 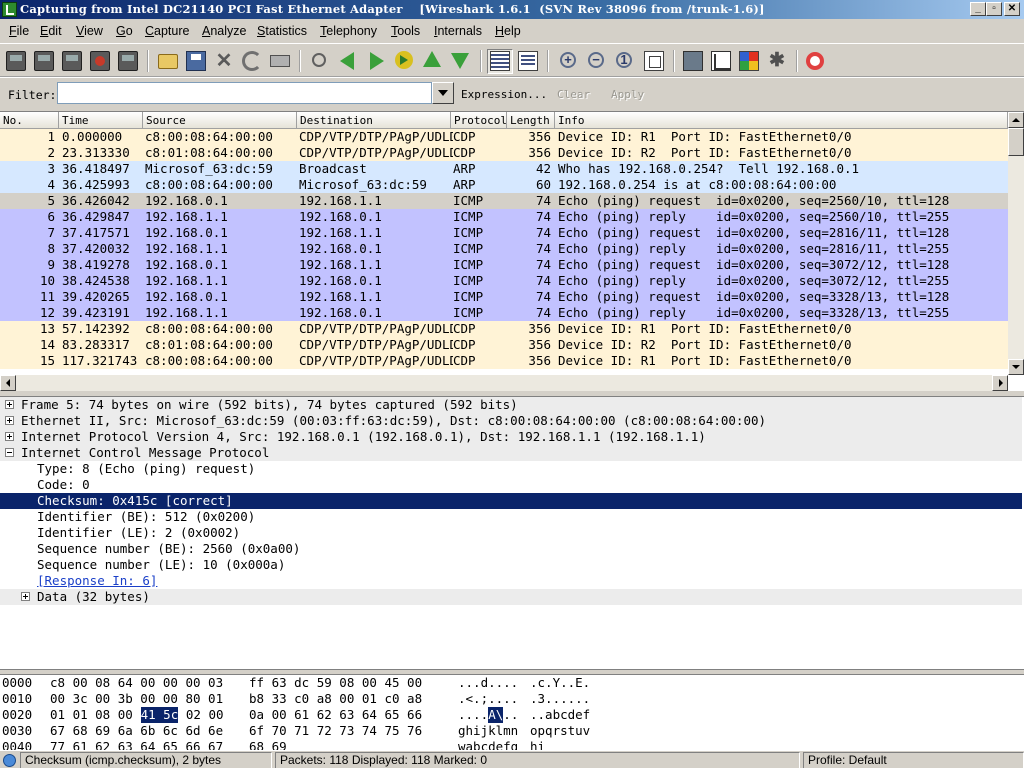 What do you see at coordinates (781, 120) in the screenshot?
I see `column-header-info: Info` at bounding box center [781, 120].